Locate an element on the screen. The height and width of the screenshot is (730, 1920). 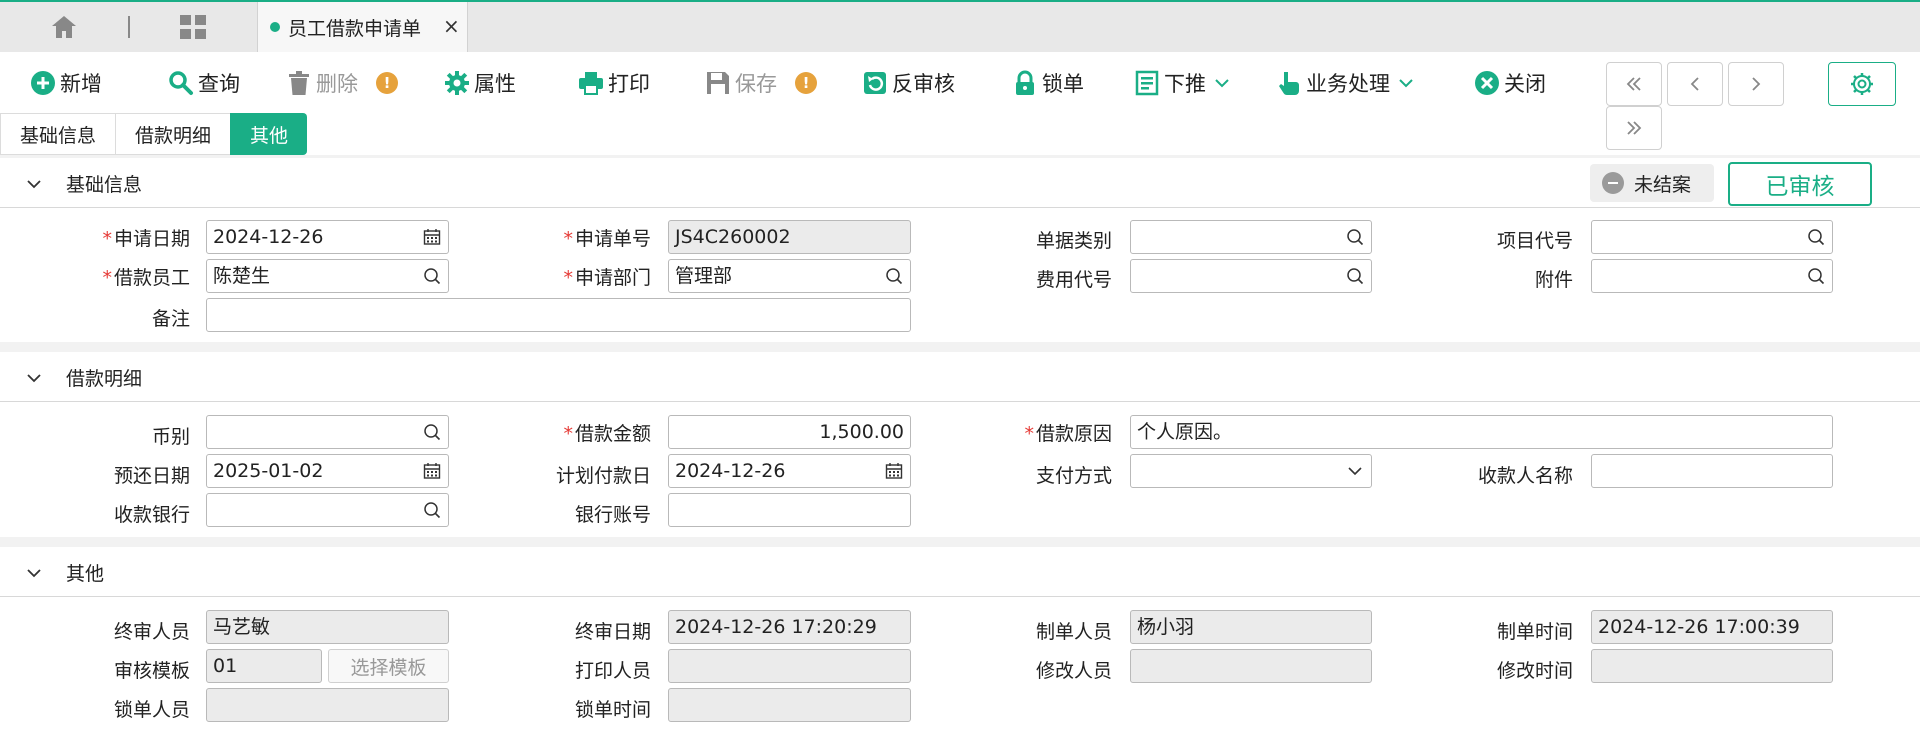
print-button: 打印 is located at coordinates (614, 83).